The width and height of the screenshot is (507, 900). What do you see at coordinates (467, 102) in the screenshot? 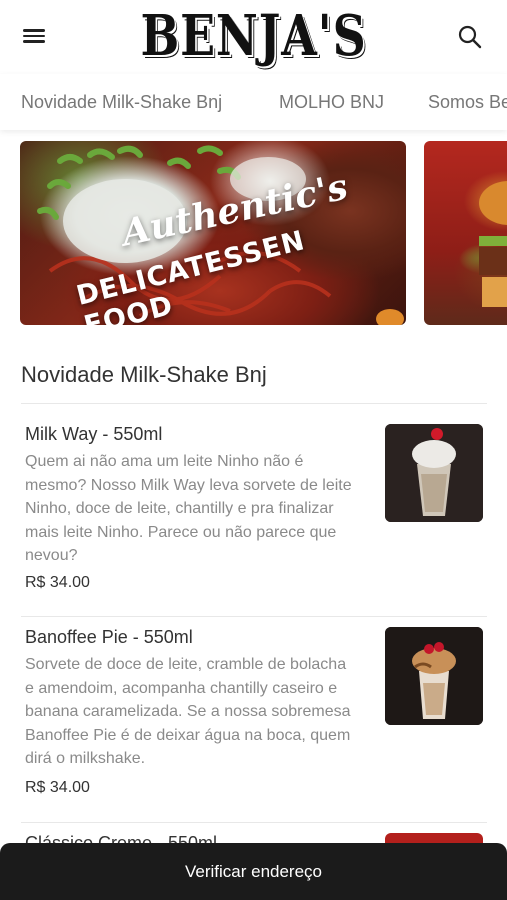
I see `tab-somos-benjas: Somos Benja's` at bounding box center [467, 102].